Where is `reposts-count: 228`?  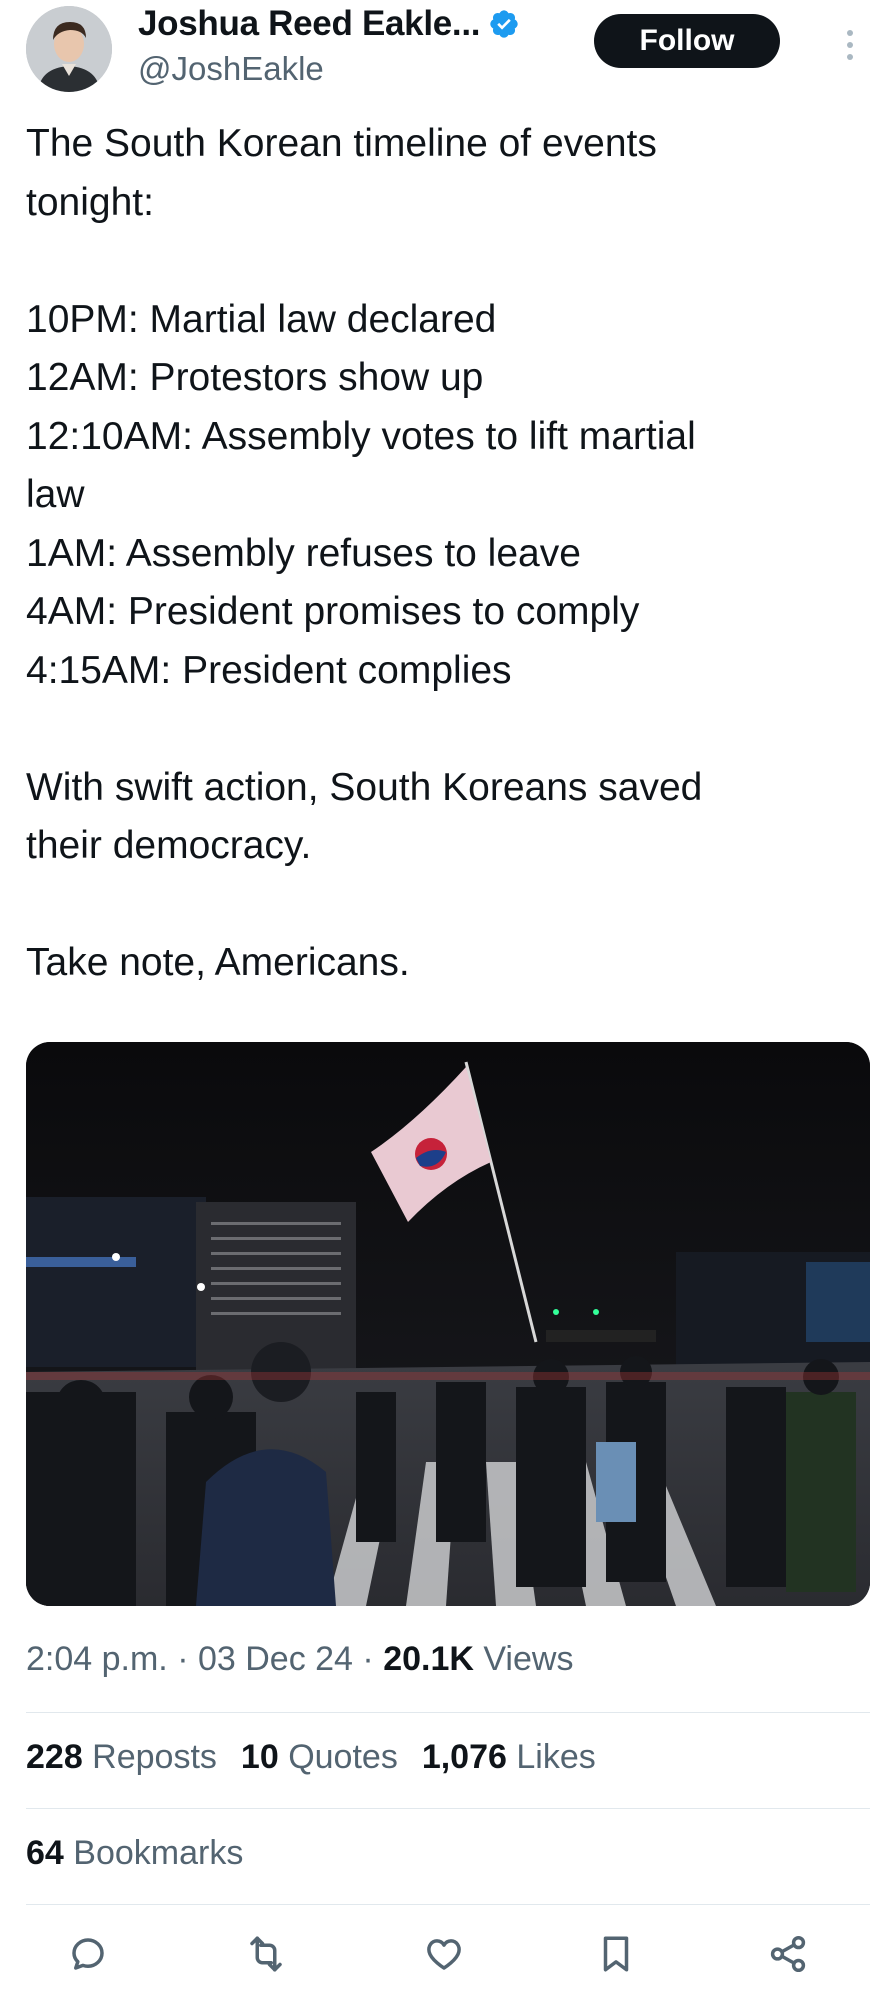 reposts-count: 228 is located at coordinates (54, 1757).